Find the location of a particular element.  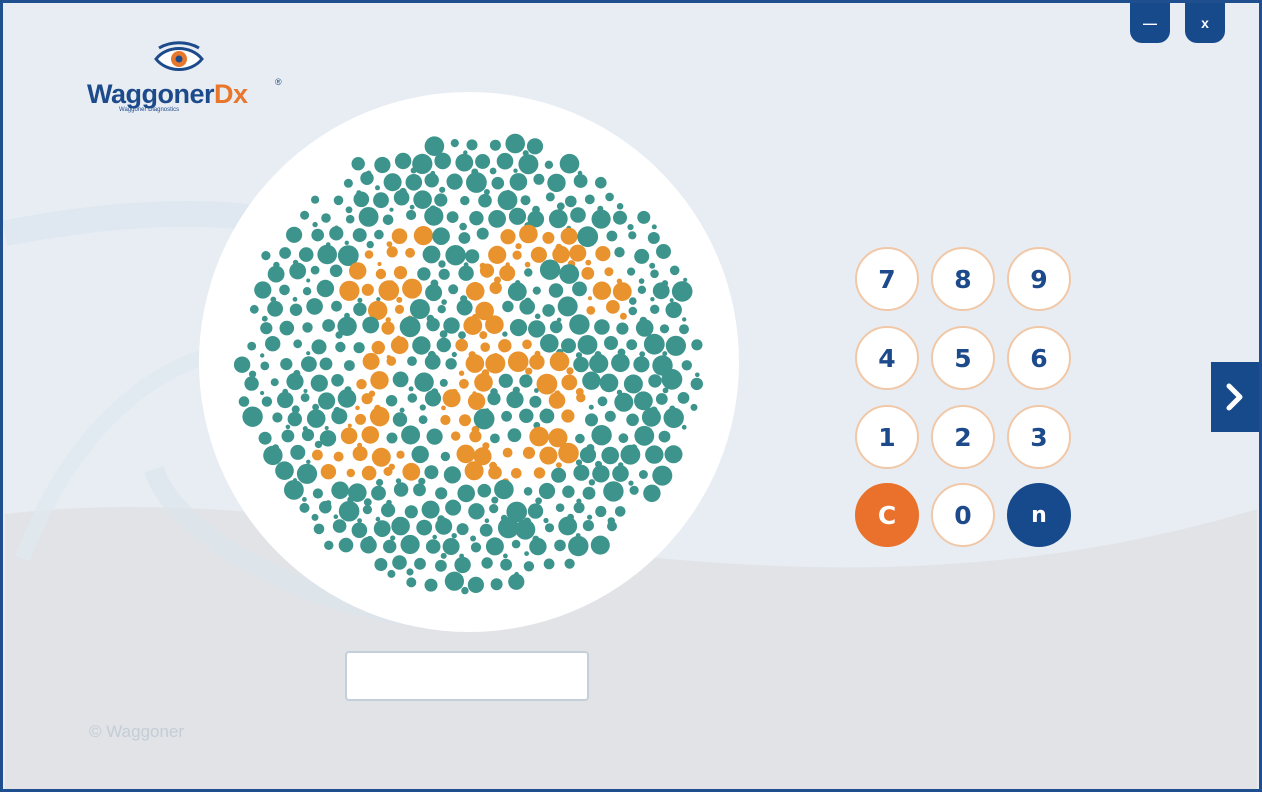

minimize-button: — is located at coordinates (1150, 23).